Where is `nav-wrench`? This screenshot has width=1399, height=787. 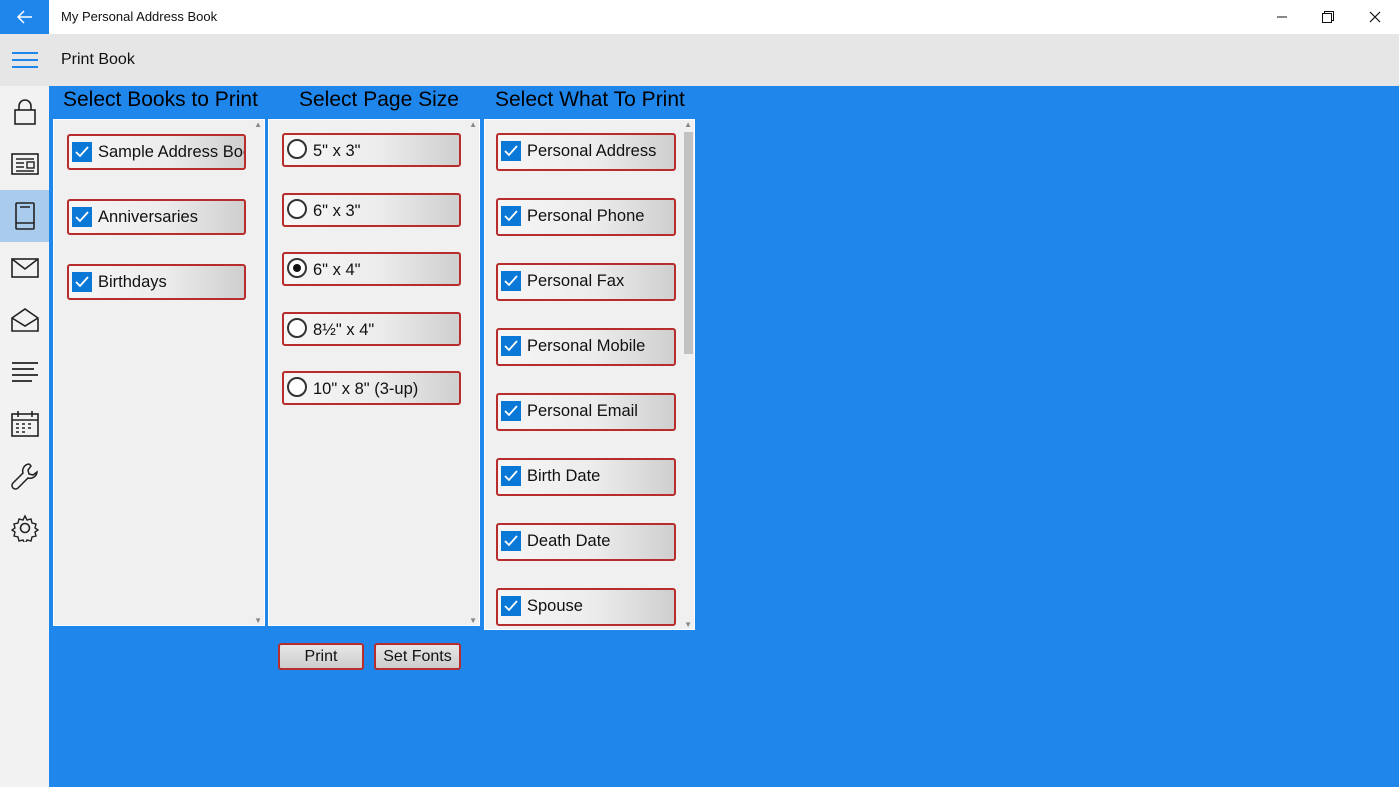 nav-wrench is located at coordinates (24, 476).